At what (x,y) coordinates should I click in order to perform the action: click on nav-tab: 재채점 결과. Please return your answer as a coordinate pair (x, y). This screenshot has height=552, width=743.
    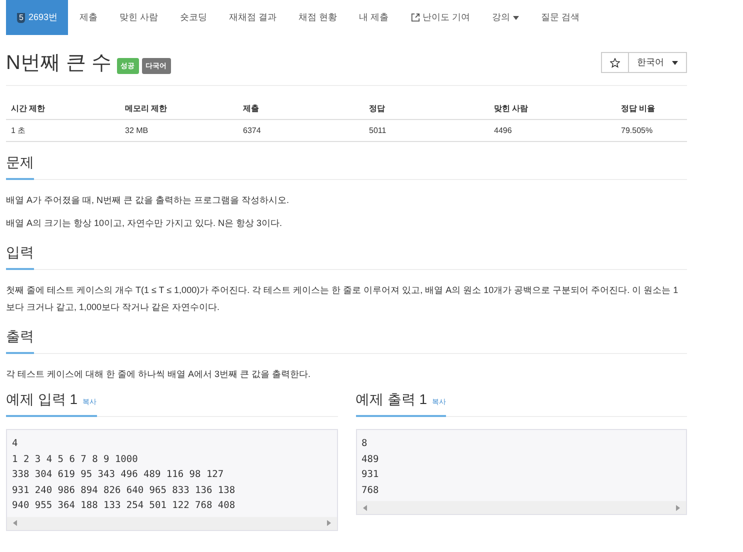
    Looking at the image, I should click on (253, 17).